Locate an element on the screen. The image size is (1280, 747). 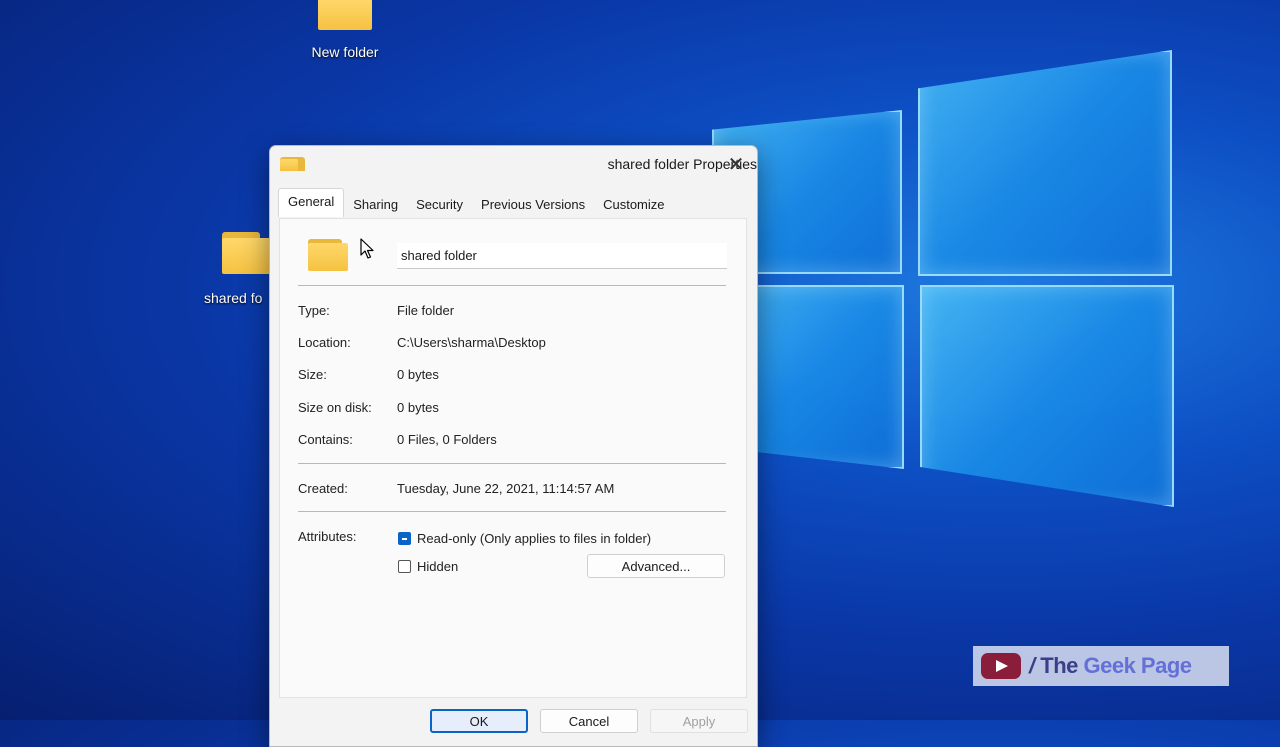
tab-customize: Customize is located at coordinates (633, 204).